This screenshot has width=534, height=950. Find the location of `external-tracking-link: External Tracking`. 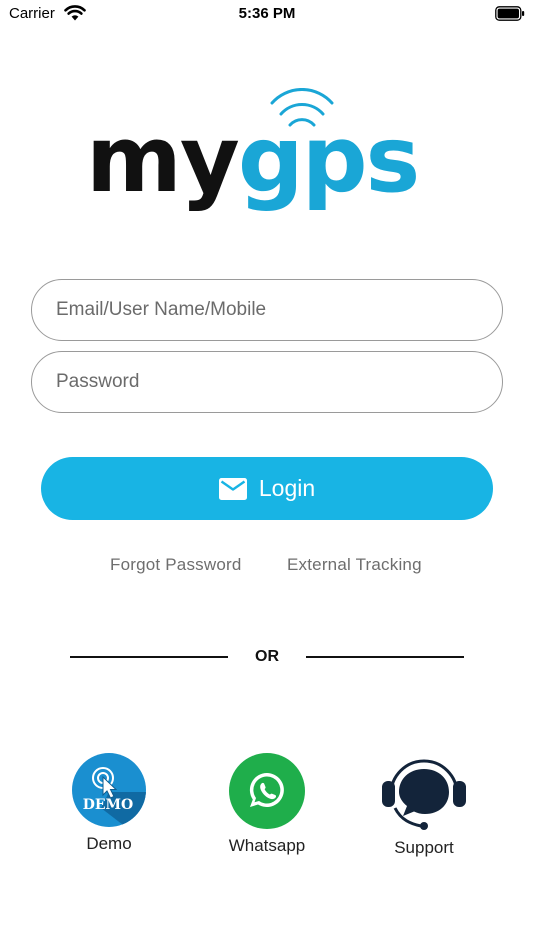

external-tracking-link: External Tracking is located at coordinates (354, 565).